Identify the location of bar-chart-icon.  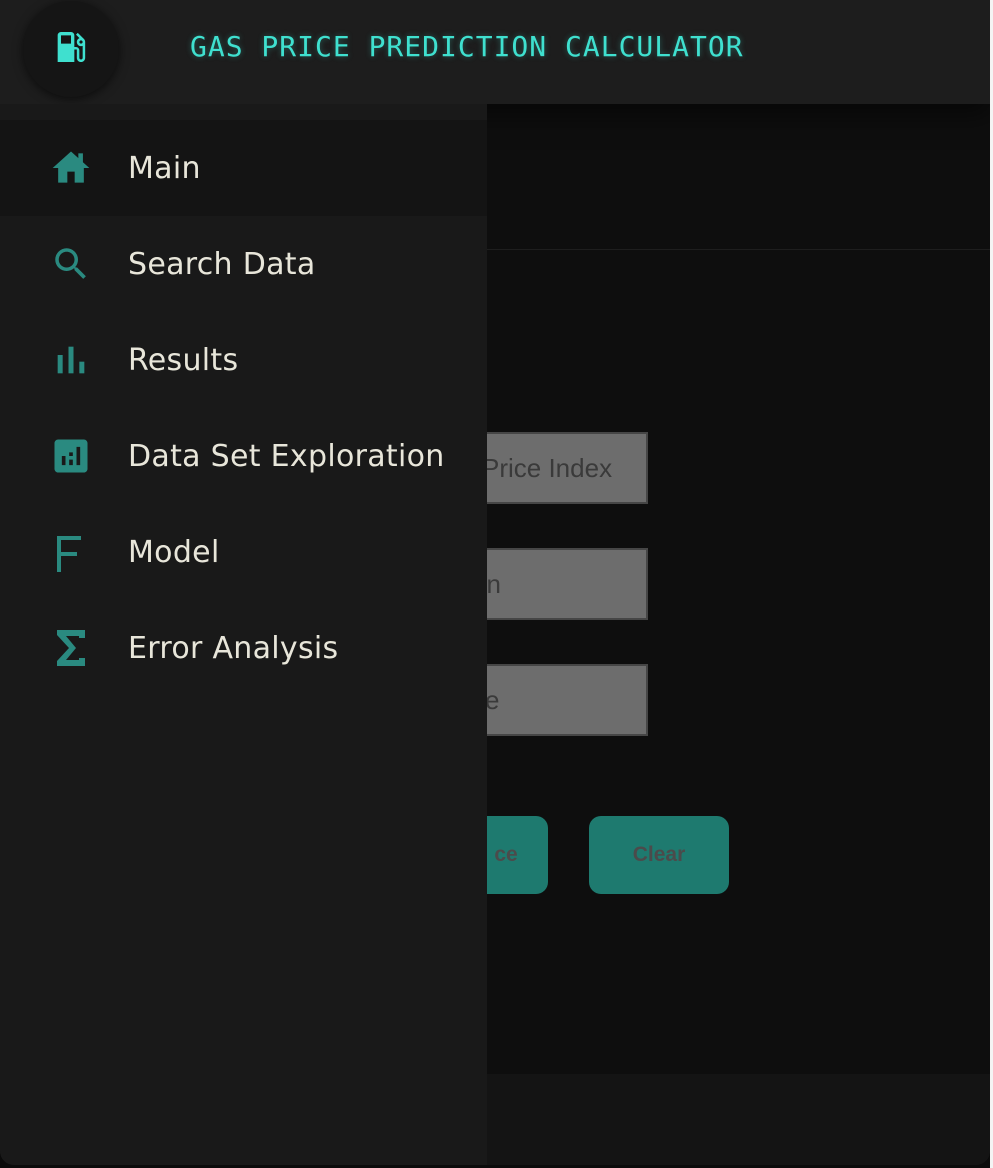
(71, 360).